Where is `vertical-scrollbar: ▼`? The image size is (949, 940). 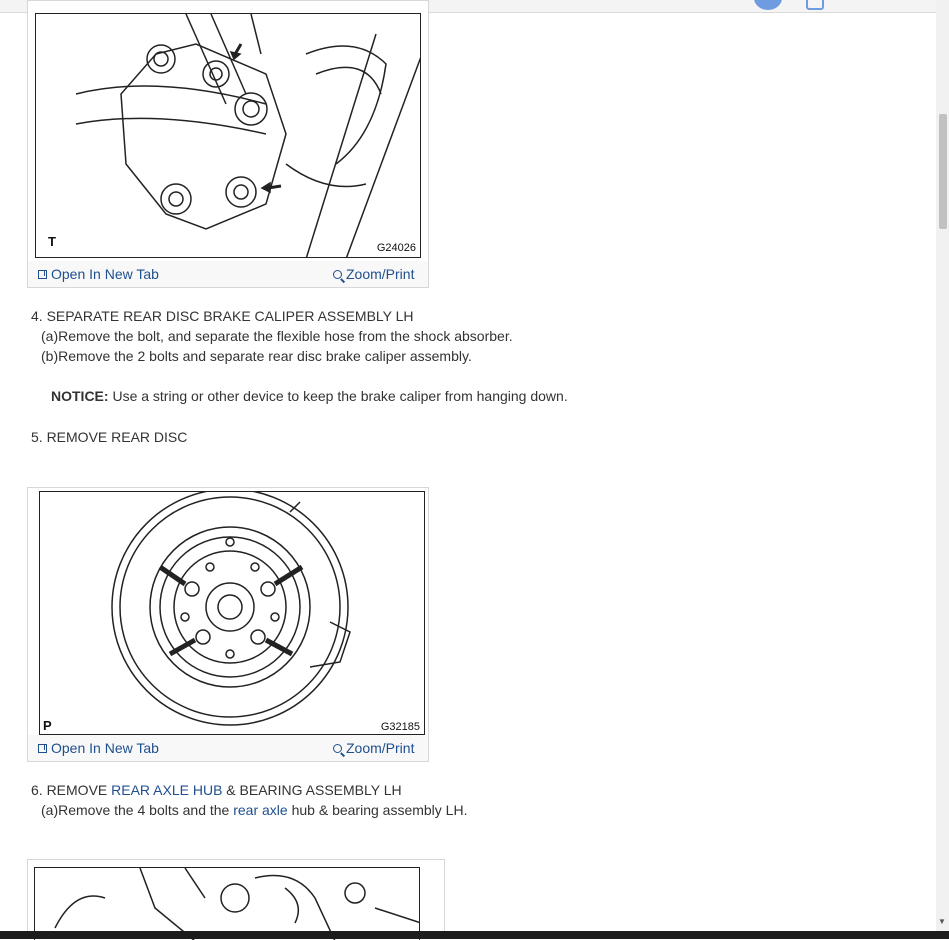
vertical-scrollbar: ▼ is located at coordinates (942, 465).